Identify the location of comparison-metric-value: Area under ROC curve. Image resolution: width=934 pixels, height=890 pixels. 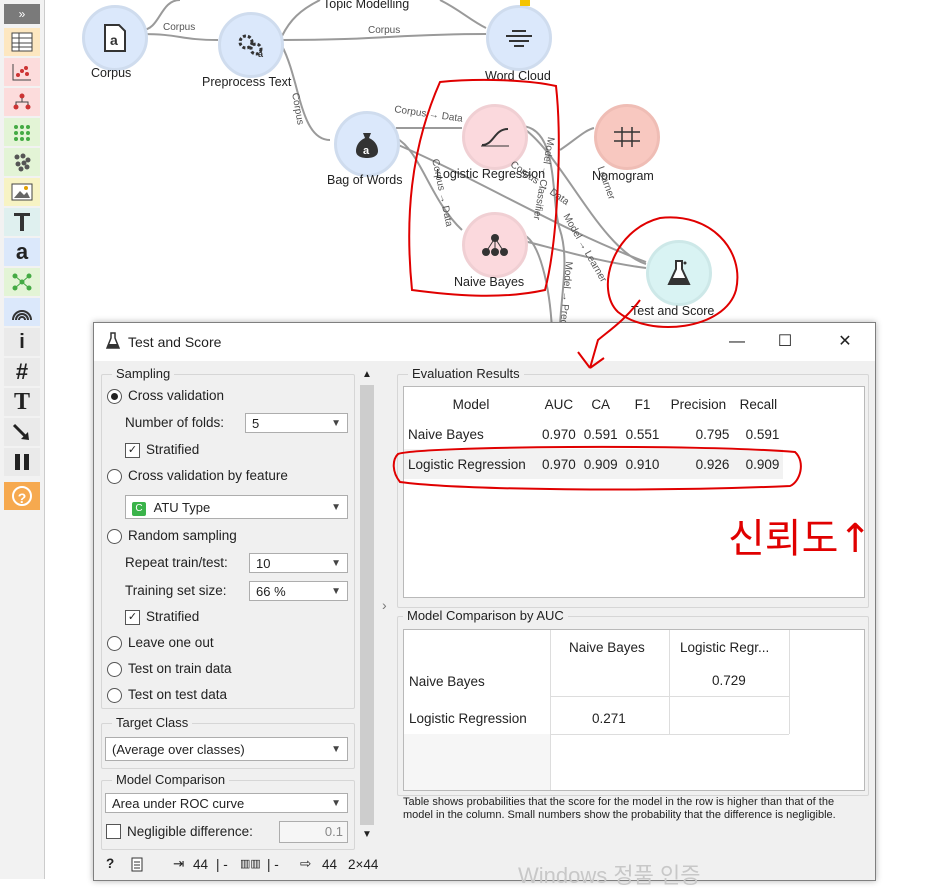
(178, 803).